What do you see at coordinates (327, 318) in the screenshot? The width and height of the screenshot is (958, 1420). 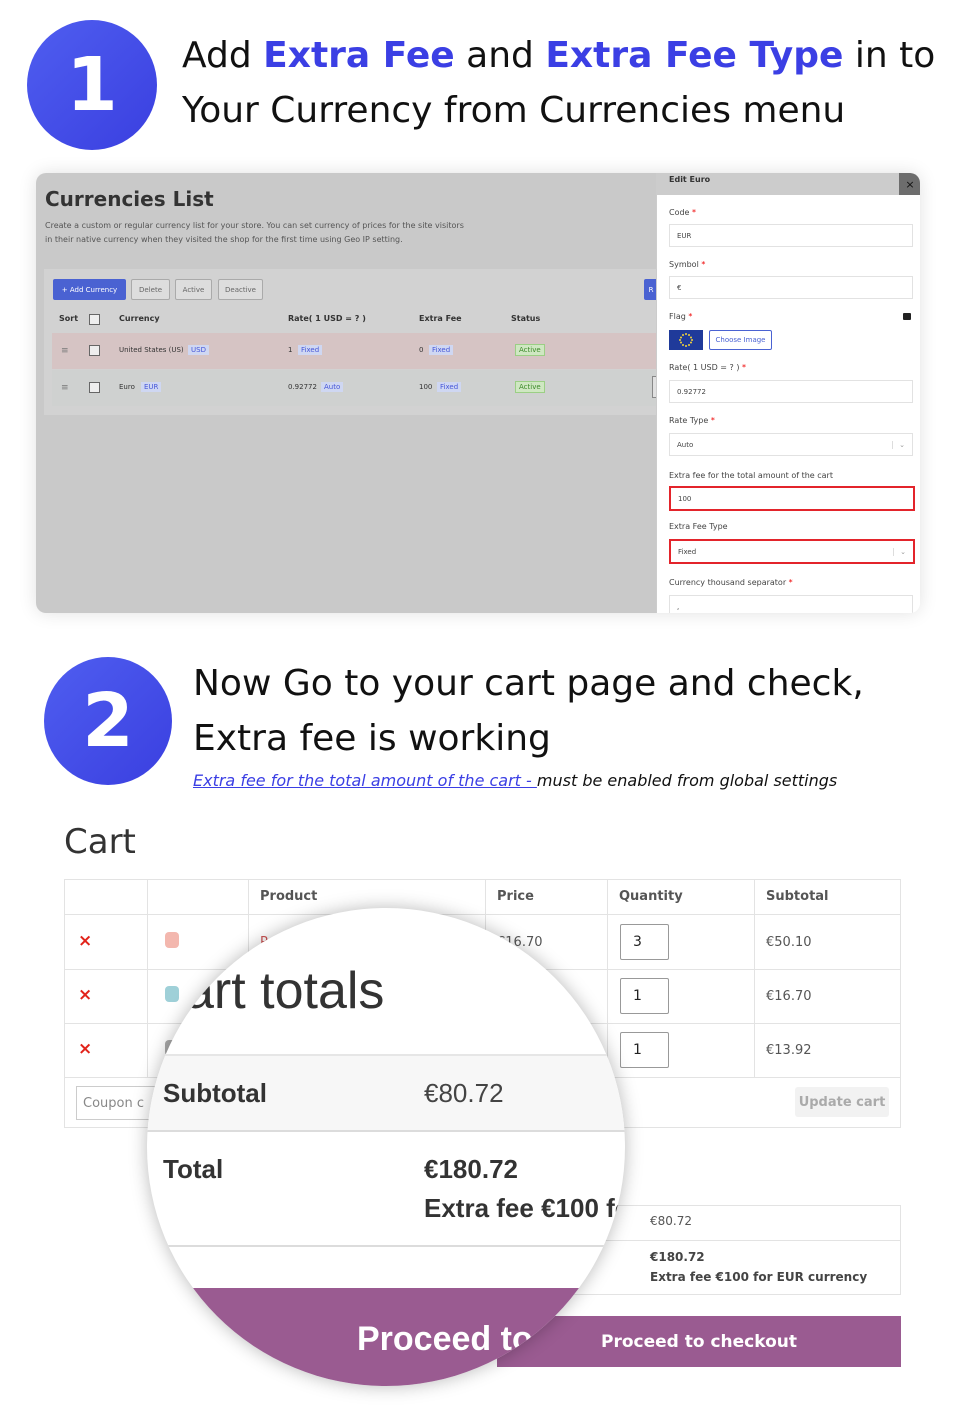 I see `header-rate: Rate( 1 USD = ? )` at bounding box center [327, 318].